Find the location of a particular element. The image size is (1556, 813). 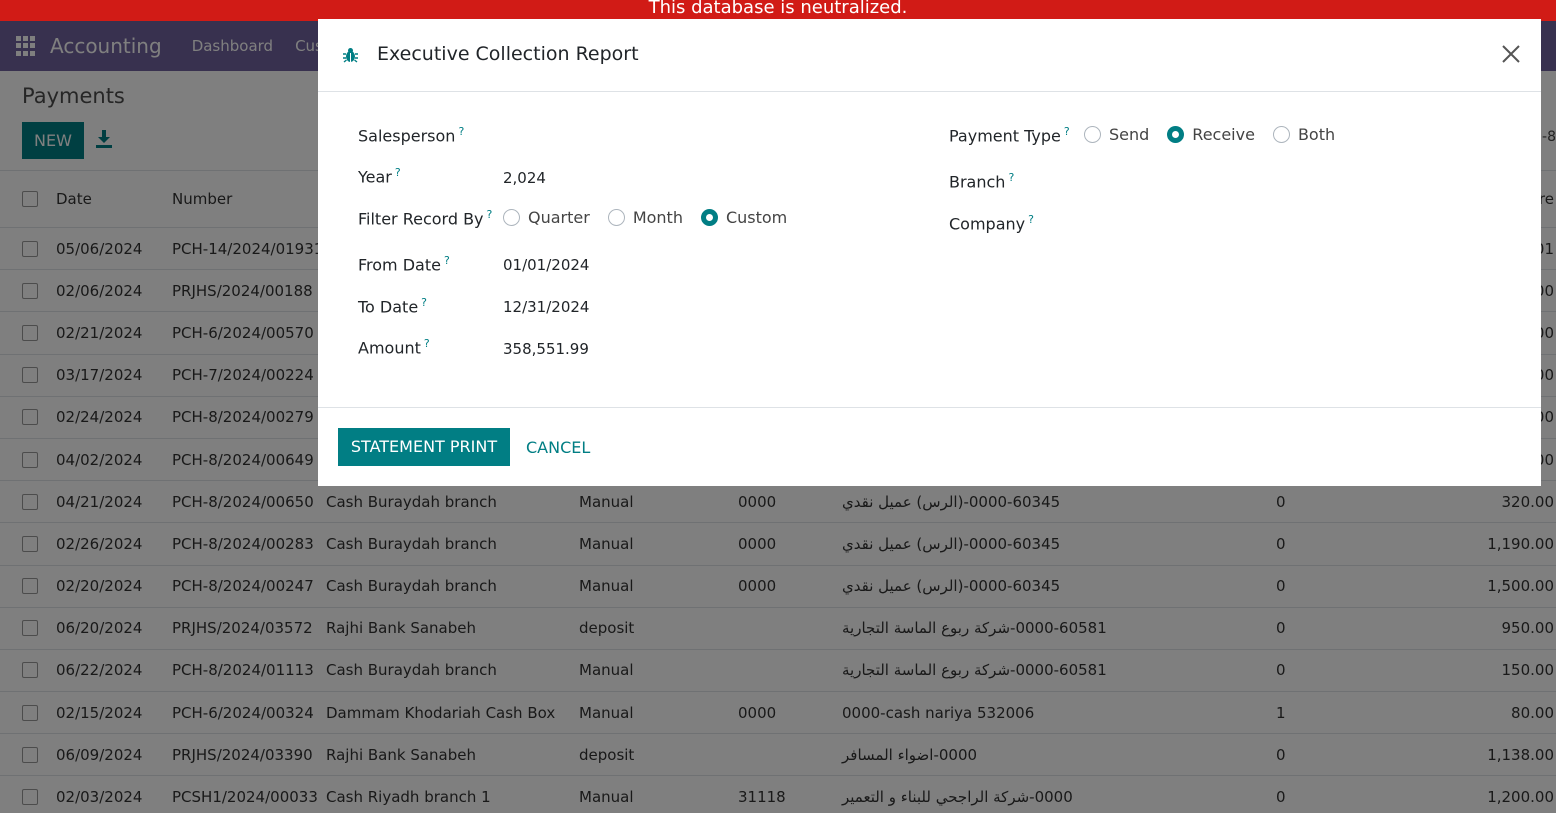

to-date-label: To Date? is located at coordinates (393, 306).